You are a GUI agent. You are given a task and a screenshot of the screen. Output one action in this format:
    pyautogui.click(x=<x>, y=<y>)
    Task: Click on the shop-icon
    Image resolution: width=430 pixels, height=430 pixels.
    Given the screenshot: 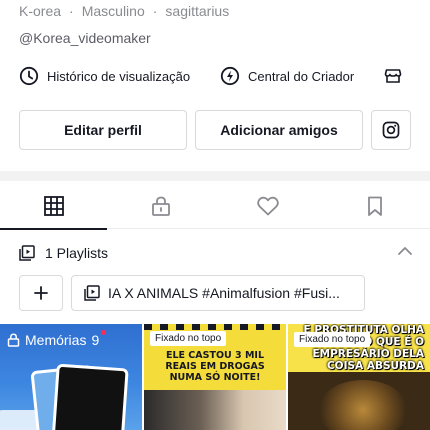 What is the action you would take?
    pyautogui.click(x=393, y=76)
    